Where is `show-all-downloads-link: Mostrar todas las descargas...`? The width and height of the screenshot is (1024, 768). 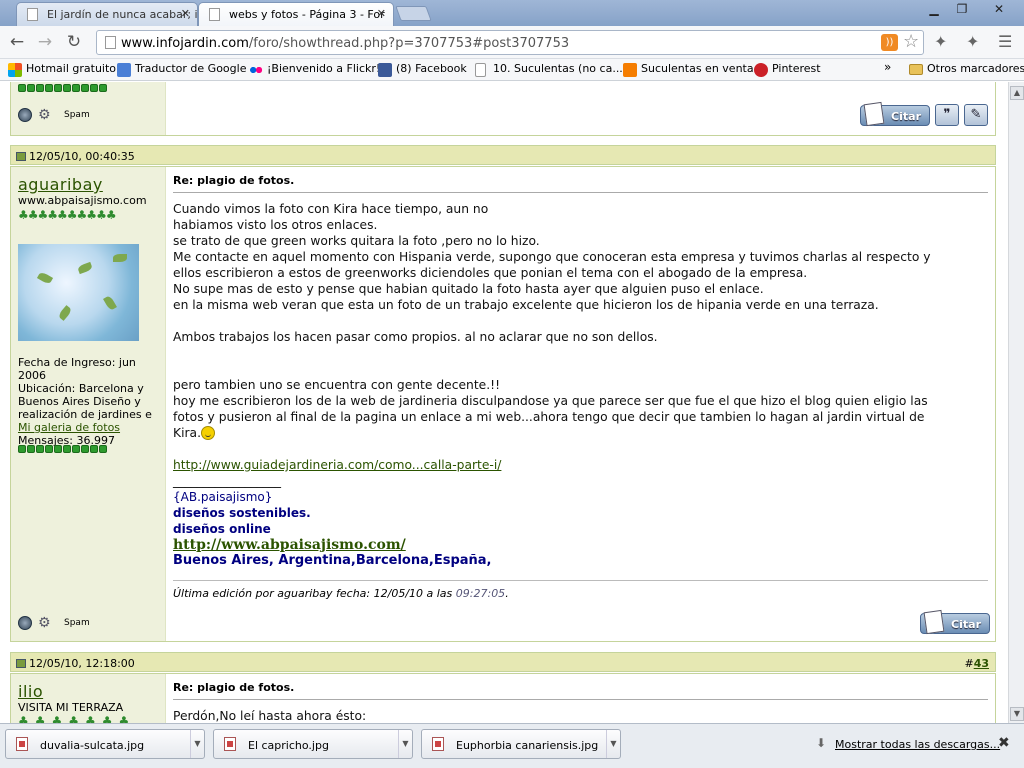
show-all-downloads-link: Mostrar todas las descargas... is located at coordinates (917, 744).